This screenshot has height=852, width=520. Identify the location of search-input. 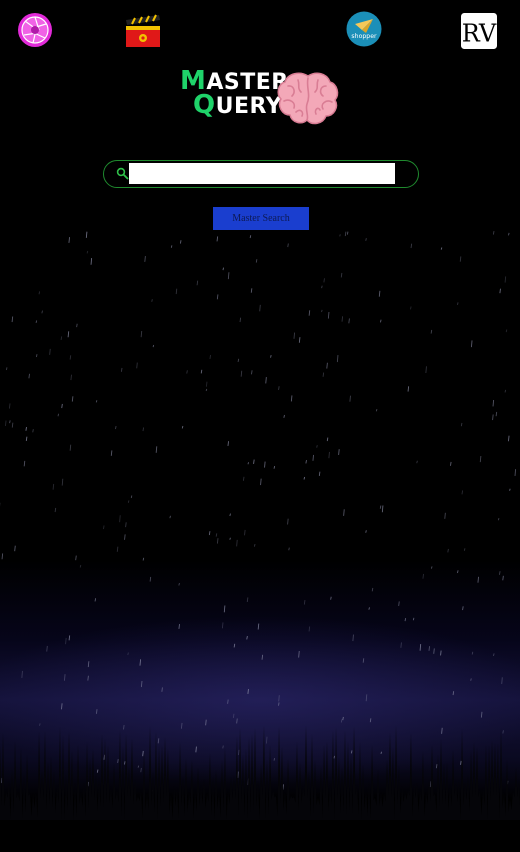
(262, 173).